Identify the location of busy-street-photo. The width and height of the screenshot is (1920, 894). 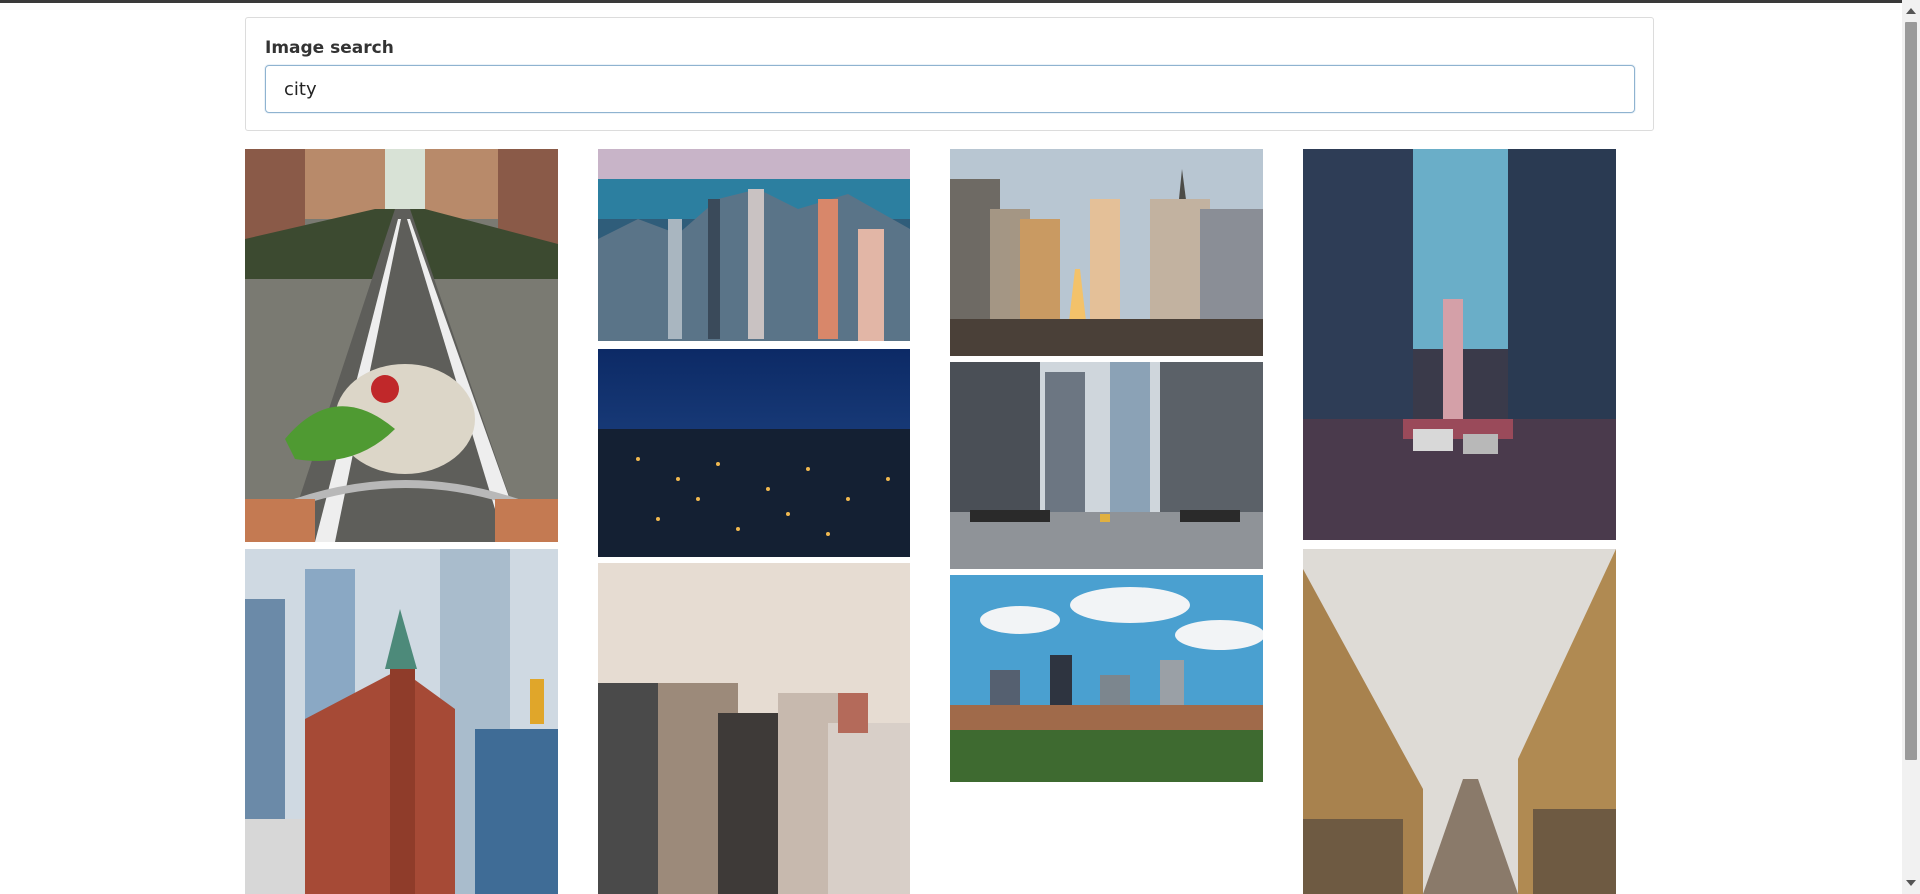
(1106, 465).